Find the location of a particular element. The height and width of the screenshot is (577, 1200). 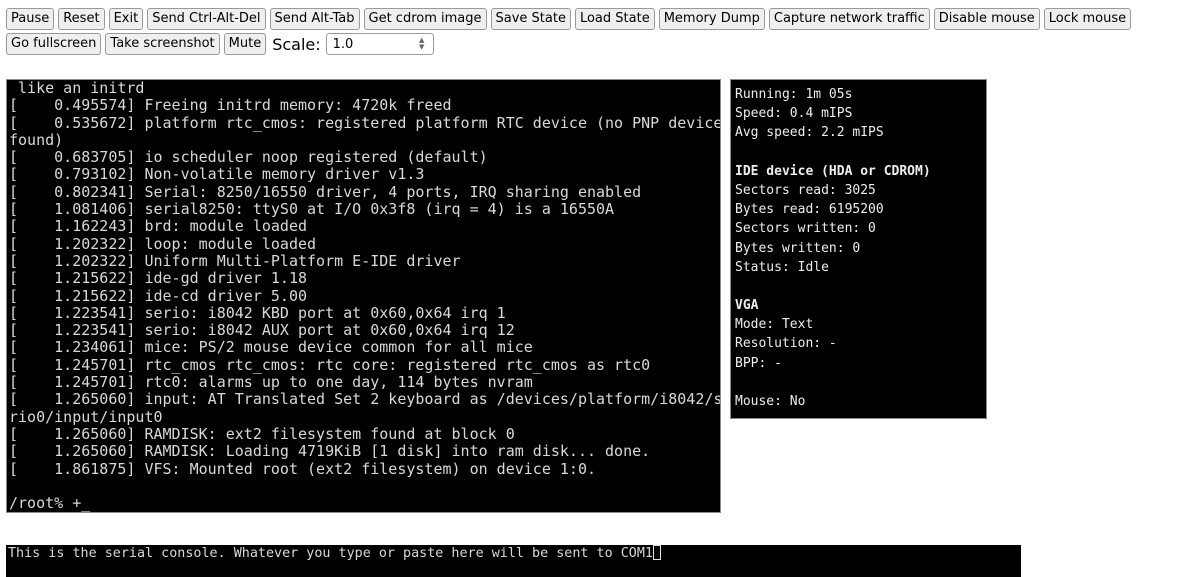

vga-bpp: BPP: - is located at coordinates (758, 363).